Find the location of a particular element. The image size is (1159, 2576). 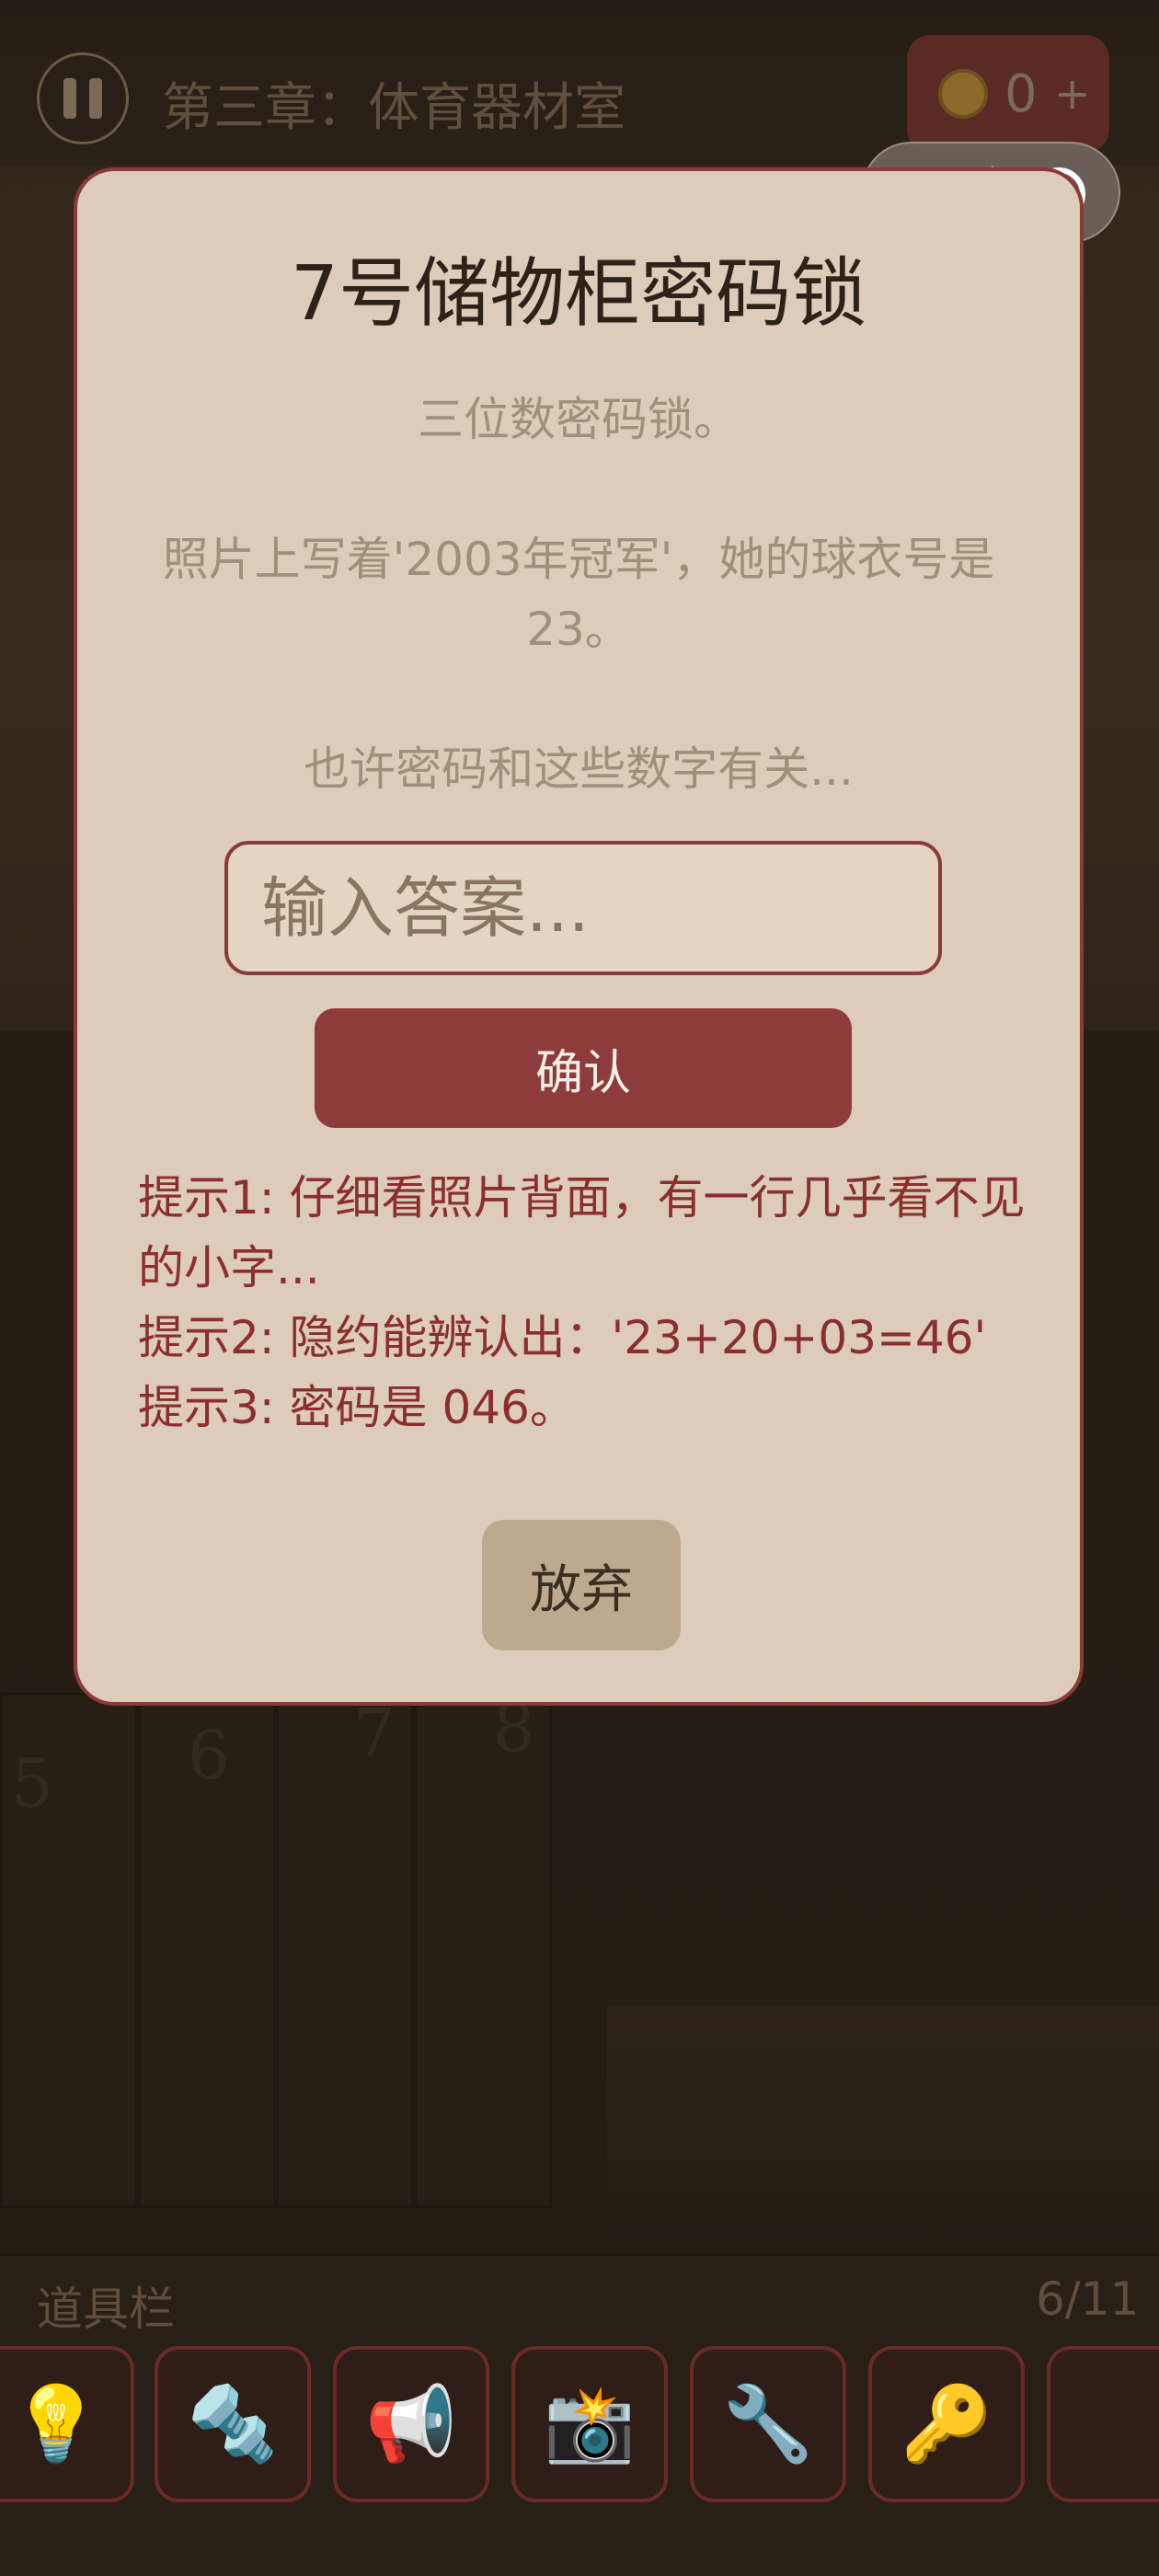

bolt-icon: 🔩 is located at coordinates (233, 2424).